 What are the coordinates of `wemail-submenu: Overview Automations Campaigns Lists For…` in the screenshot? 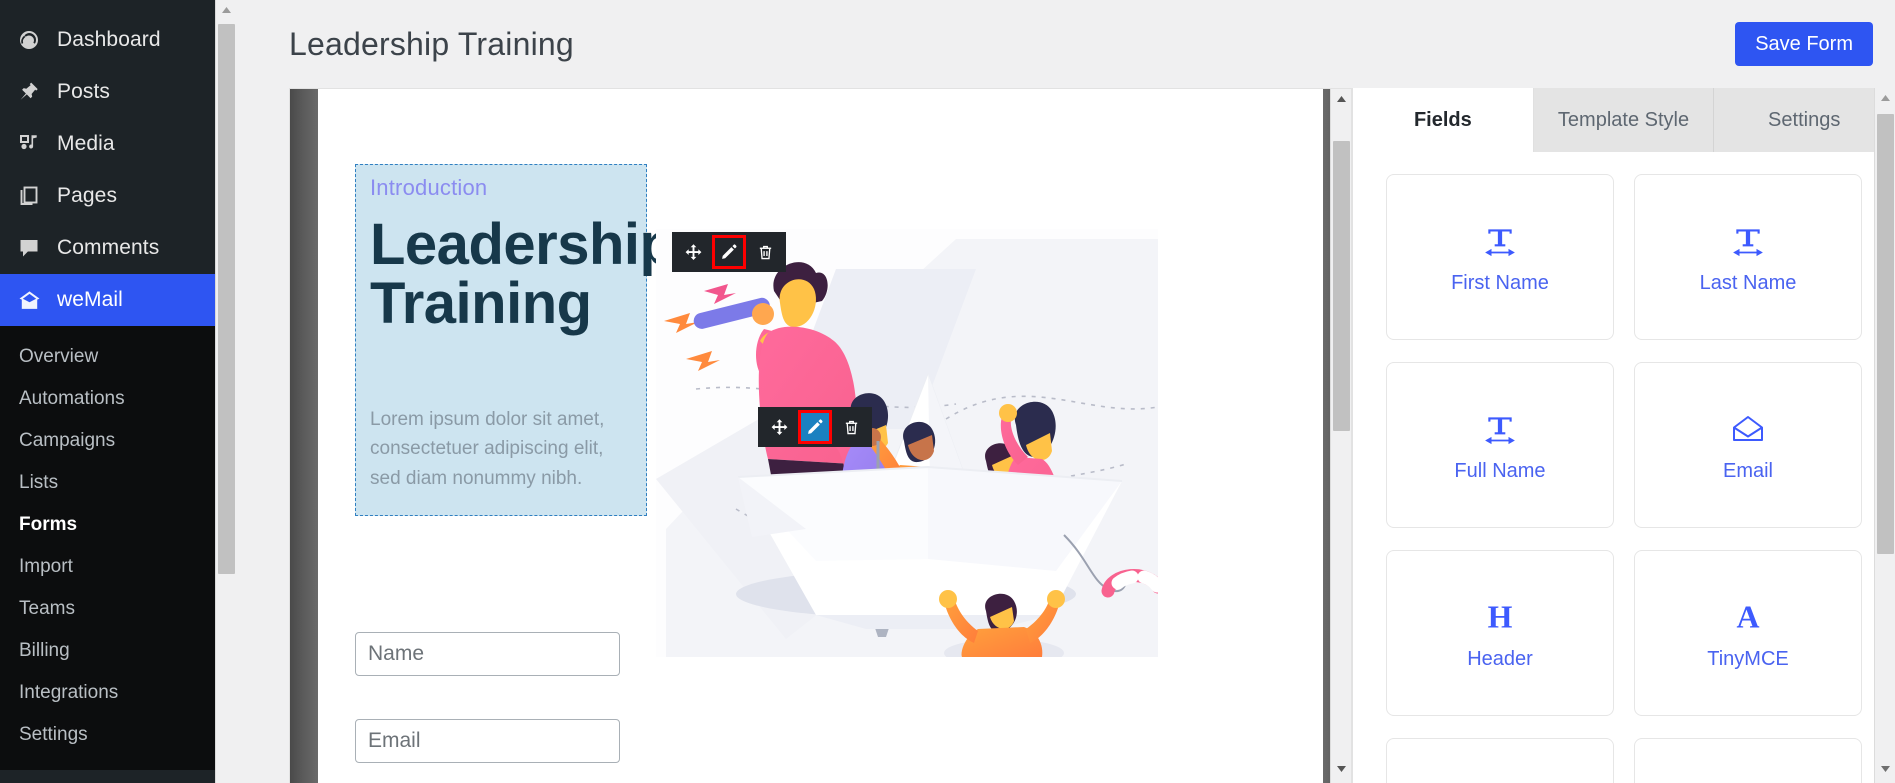 It's located at (107, 548).